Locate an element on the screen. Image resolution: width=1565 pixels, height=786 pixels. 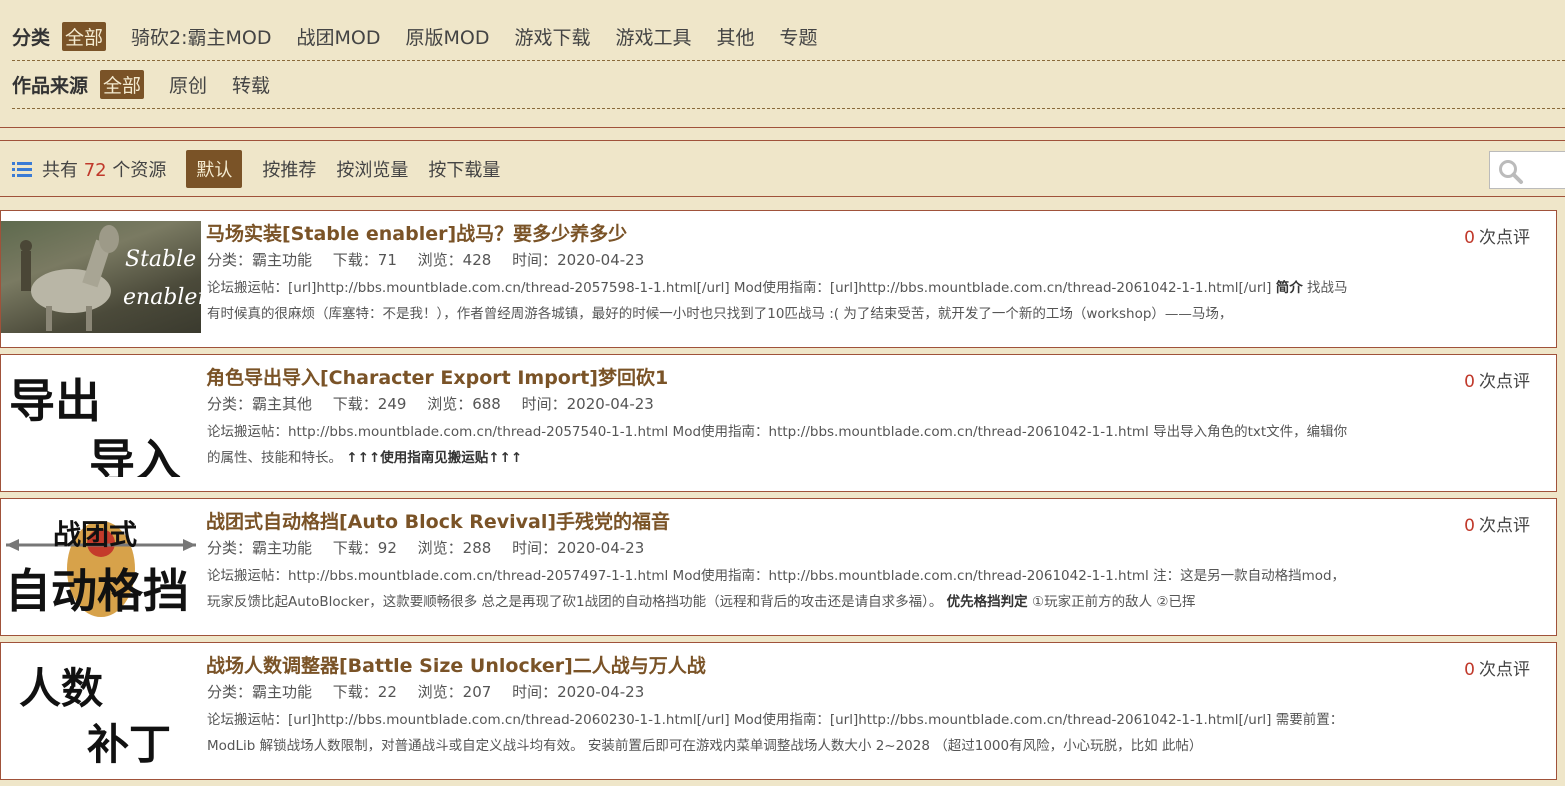
search-icon is located at coordinates (1511, 172).